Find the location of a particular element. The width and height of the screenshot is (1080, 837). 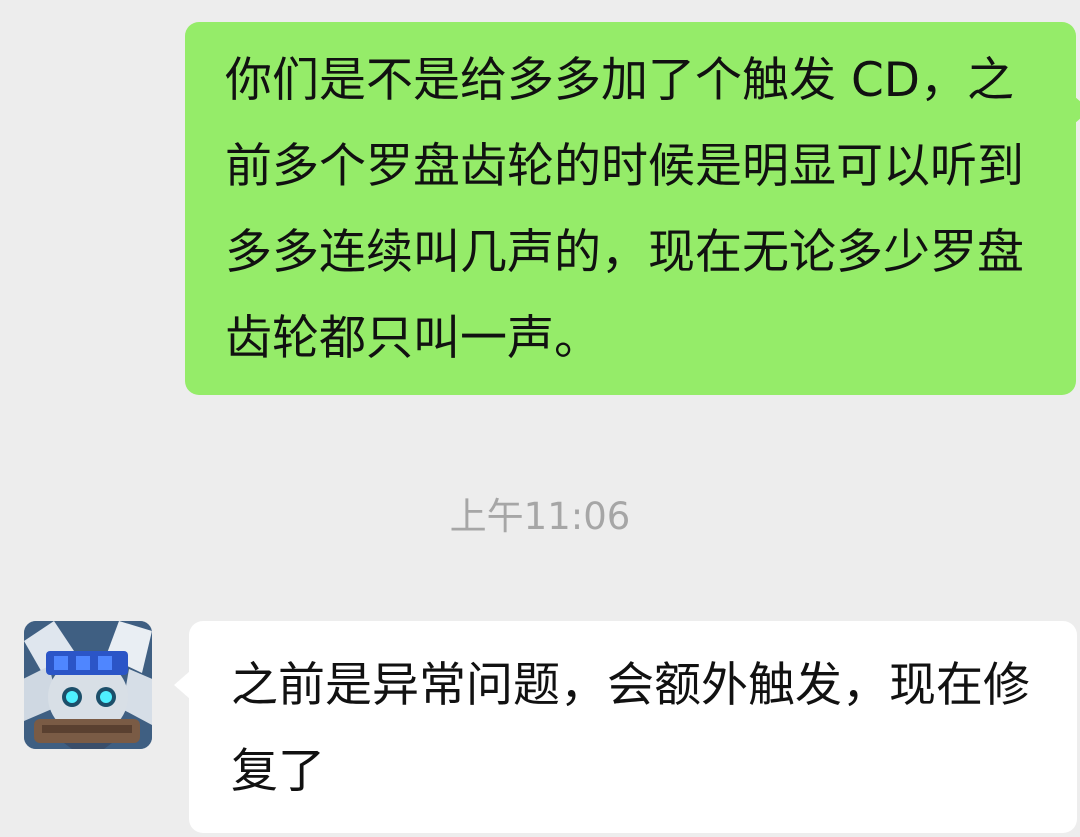

incoming-bubble-tail is located at coordinates (182, 685).